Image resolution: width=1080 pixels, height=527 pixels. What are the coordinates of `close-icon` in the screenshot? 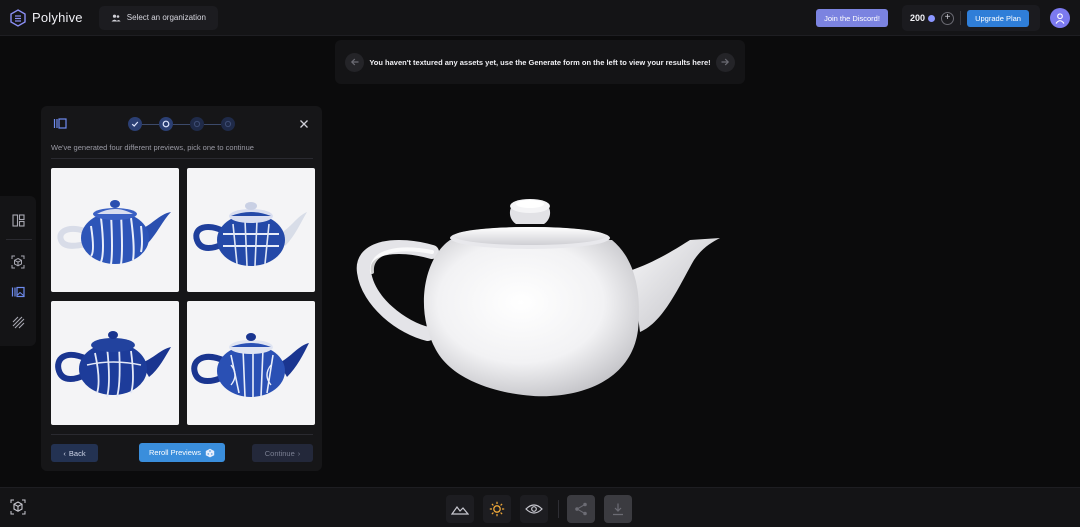 It's located at (304, 124).